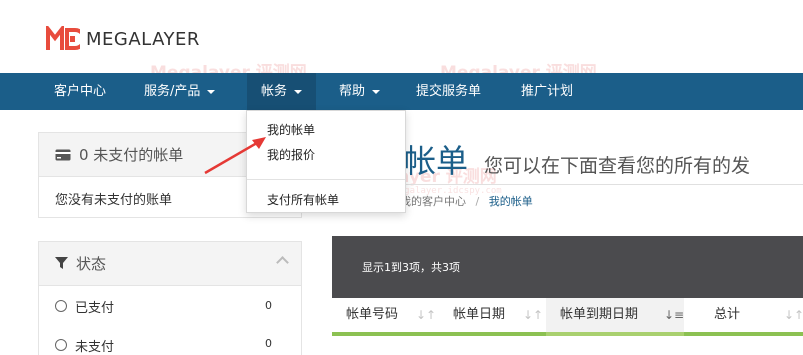 Image resolution: width=803 pixels, height=355 pixels. I want to click on menu-item-my-invoices: 我的帐单, so click(291, 129).